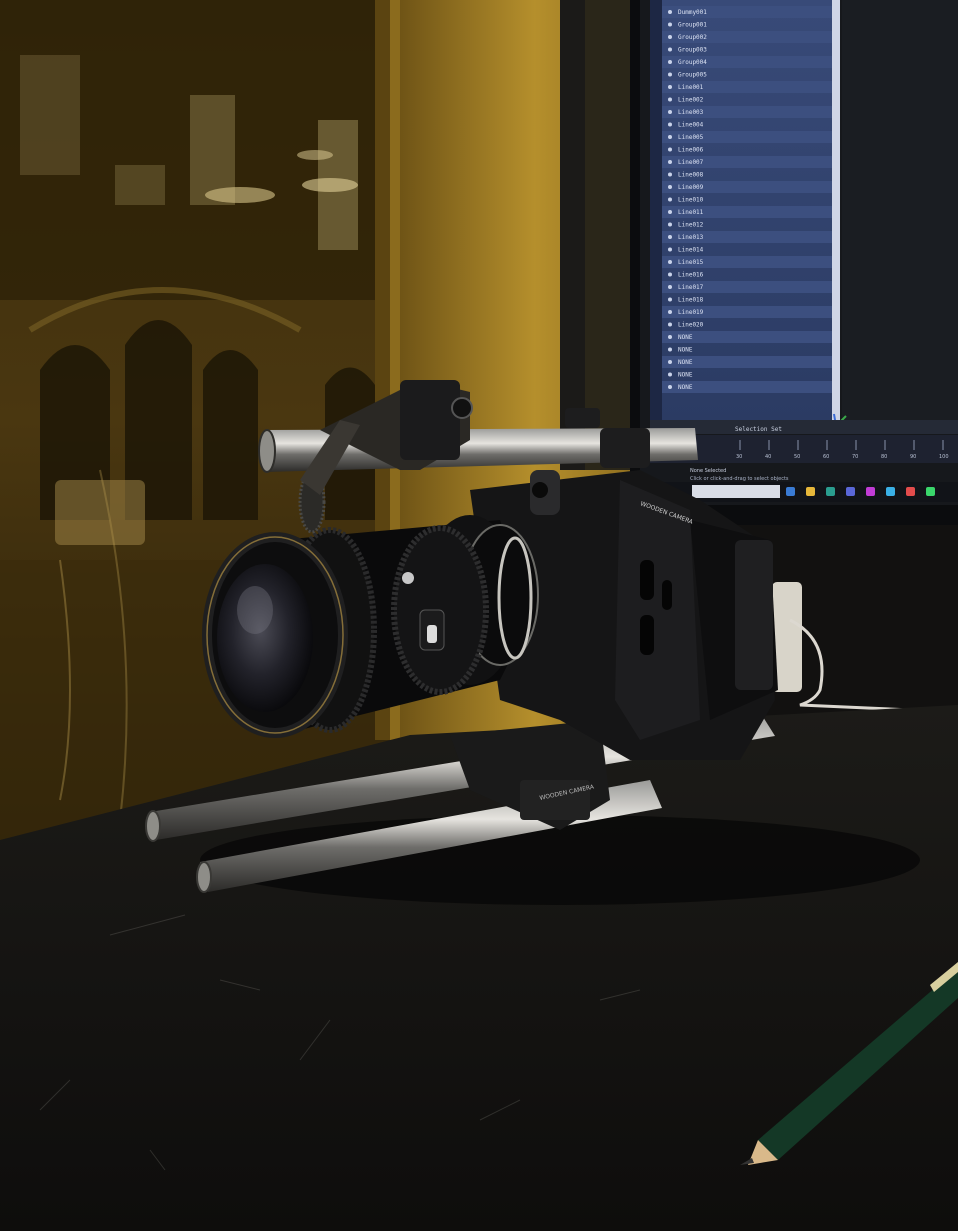 The height and width of the screenshot is (1231, 958). I want to click on outliner-item: Dummy001, so click(692, 12).